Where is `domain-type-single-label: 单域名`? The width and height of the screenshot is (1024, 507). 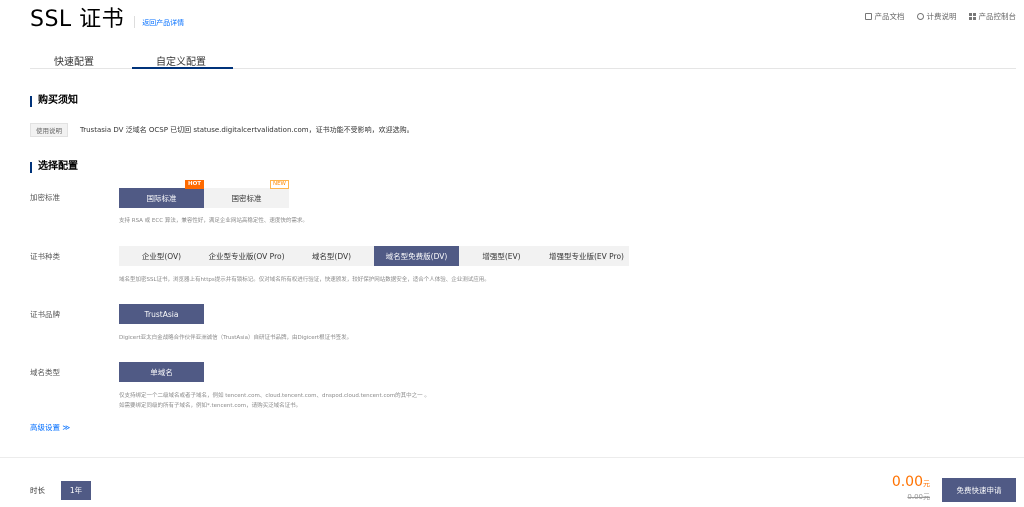 domain-type-single-label: 单域名 is located at coordinates (161, 372).